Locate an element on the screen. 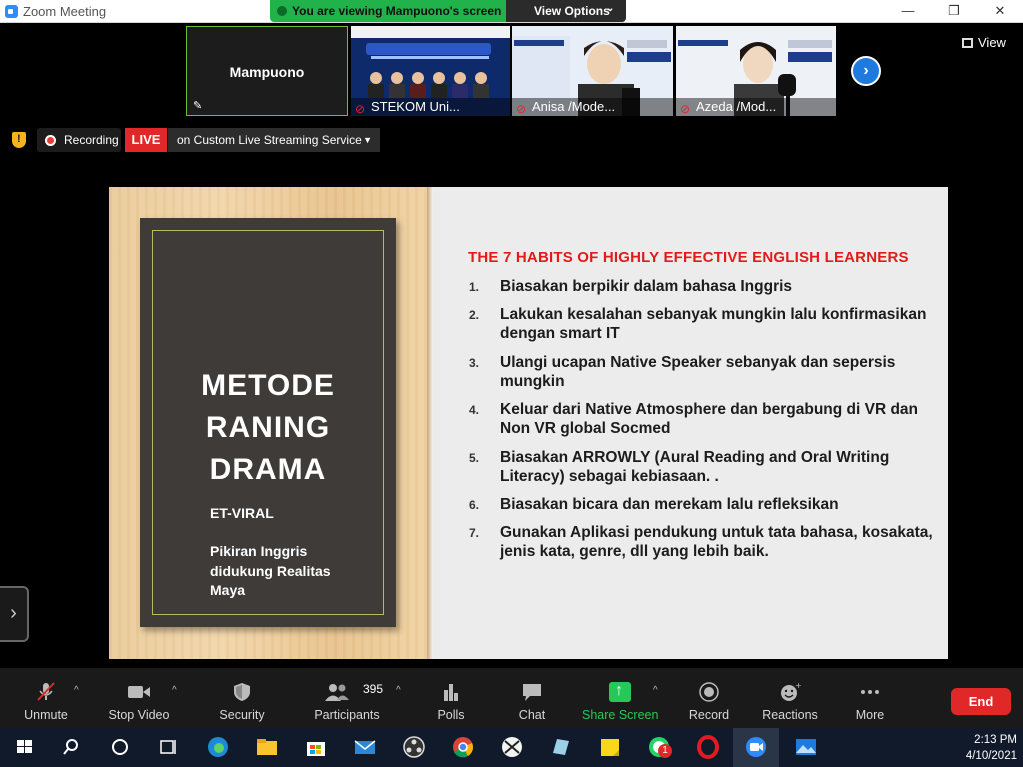 The height and width of the screenshot is (767, 1023). live-stream-dropdown: on Custom Live Streaming Service ▼ is located at coordinates (274, 140).